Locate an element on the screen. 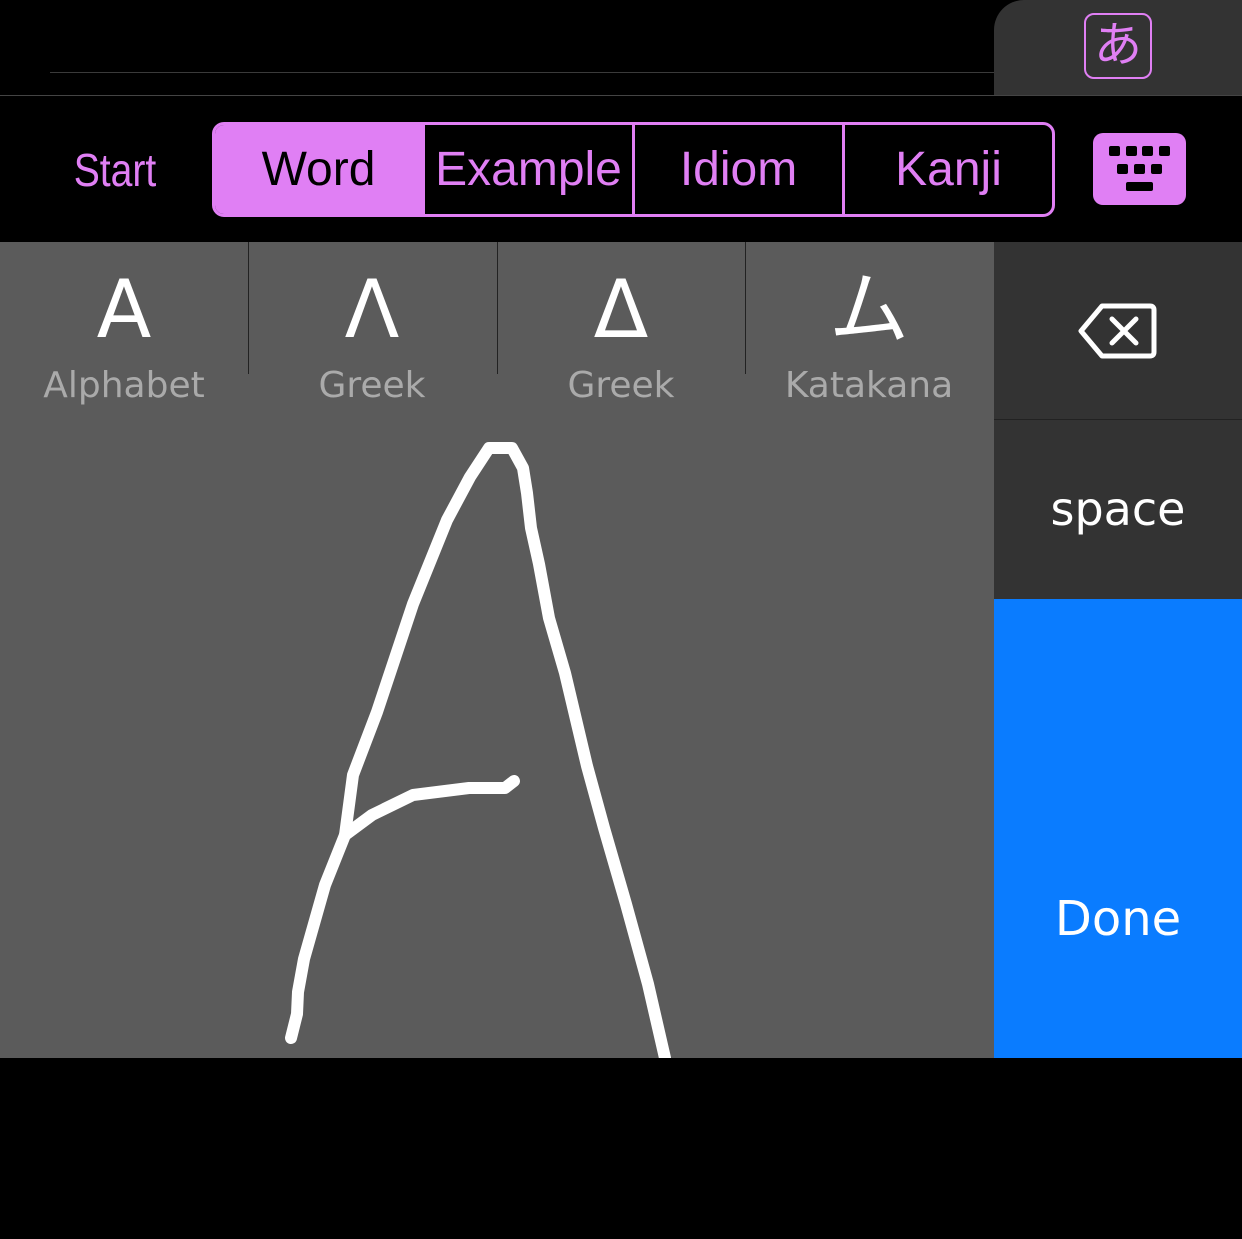 This screenshot has height=1239, width=1242. tab-kanji: Kanji is located at coordinates (947, 169).